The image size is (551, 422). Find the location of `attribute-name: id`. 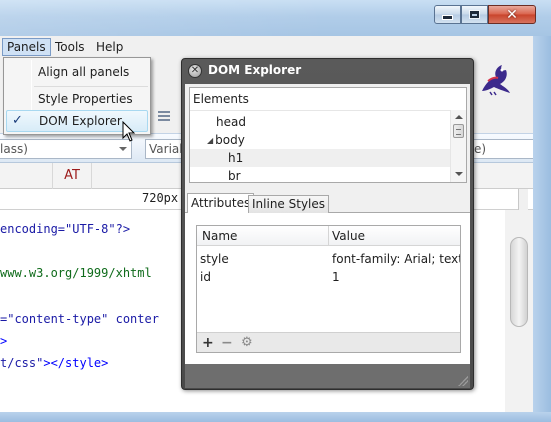

attribute-name: id is located at coordinates (205, 277).